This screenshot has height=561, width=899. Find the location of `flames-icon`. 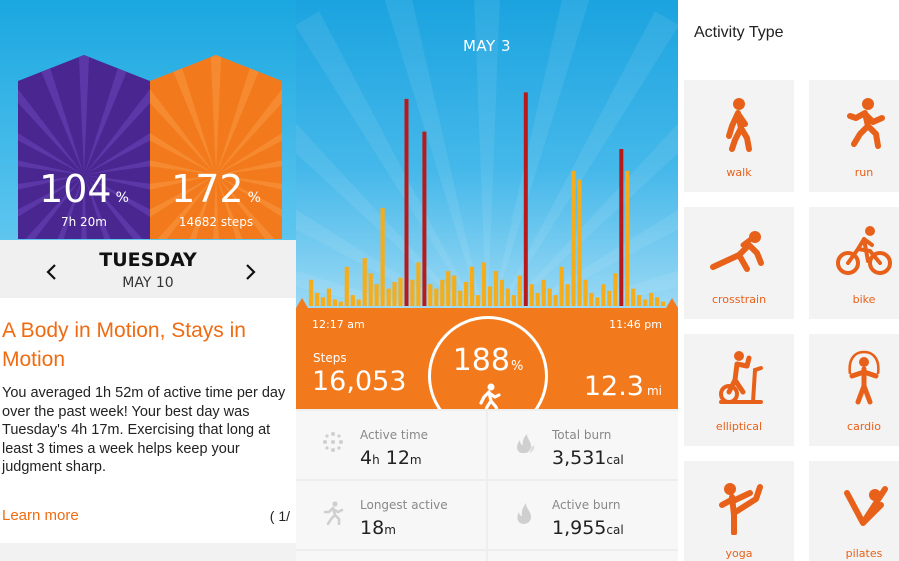

flames-icon is located at coordinates (526, 443).